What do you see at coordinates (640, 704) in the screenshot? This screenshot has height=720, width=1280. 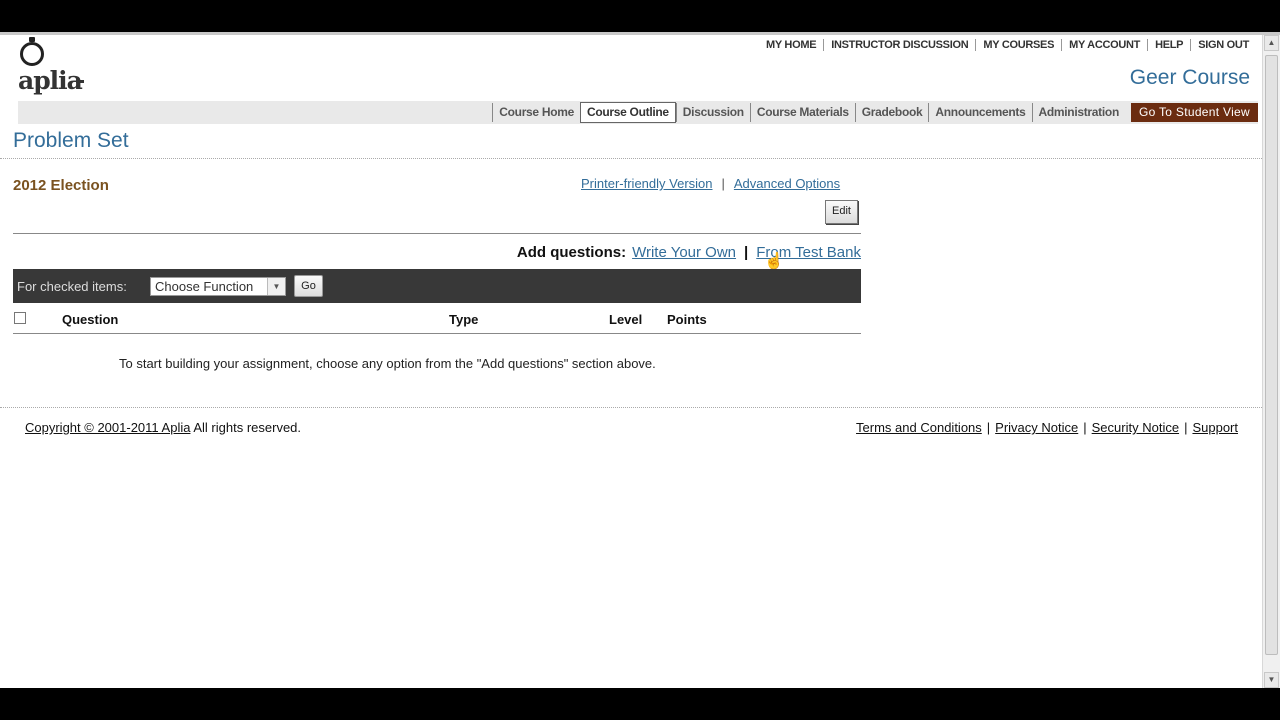 I see `screen-bottom-band` at bounding box center [640, 704].